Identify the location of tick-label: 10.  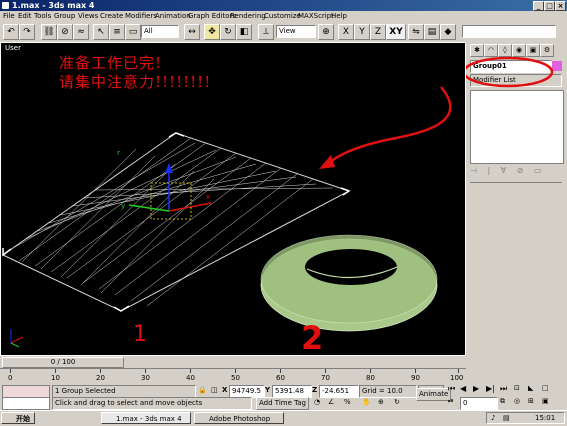
(55, 378).